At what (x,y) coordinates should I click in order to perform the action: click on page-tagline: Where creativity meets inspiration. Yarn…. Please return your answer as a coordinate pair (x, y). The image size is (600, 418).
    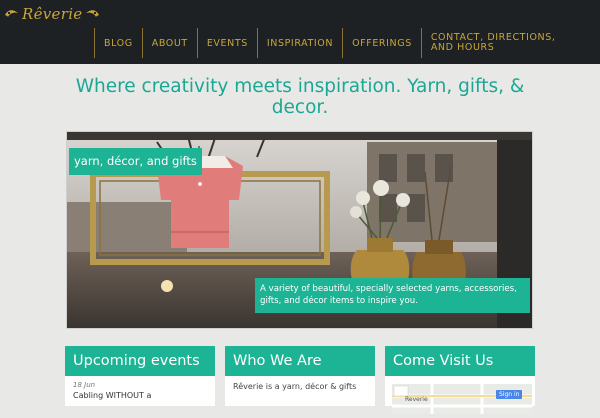
    Looking at the image, I should click on (300, 97).